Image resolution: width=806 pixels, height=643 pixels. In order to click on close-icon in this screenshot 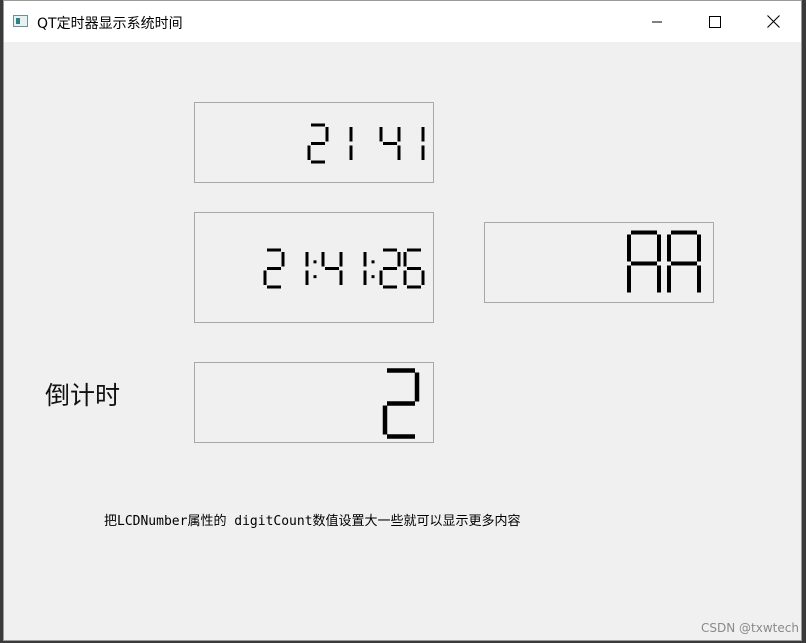, I will do `click(773, 21)`.